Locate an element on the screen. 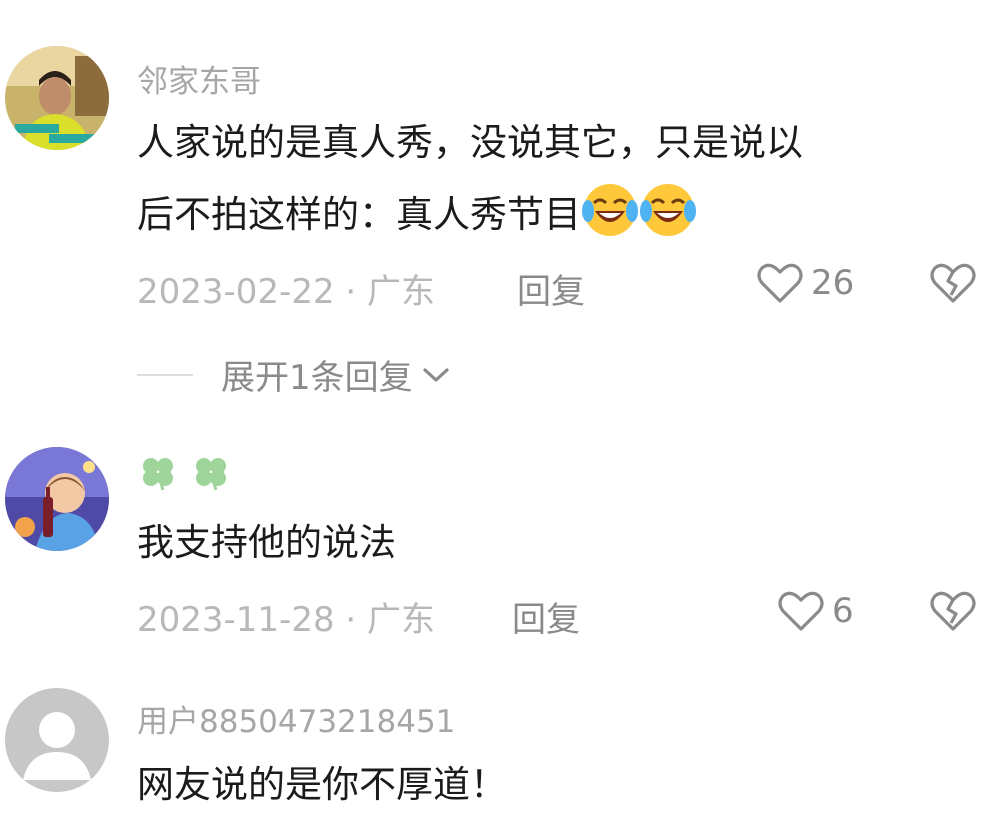 This screenshot has height=825, width=985. divider is located at coordinates (165, 374).